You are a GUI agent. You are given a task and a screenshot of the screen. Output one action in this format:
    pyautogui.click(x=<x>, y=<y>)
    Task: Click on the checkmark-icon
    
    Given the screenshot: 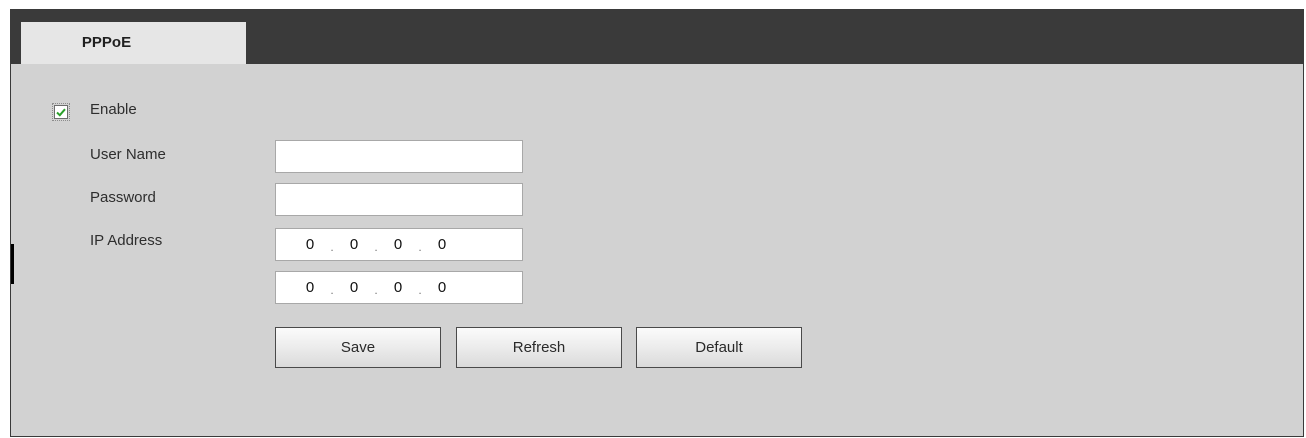 What is the action you would take?
    pyautogui.click(x=61, y=112)
    